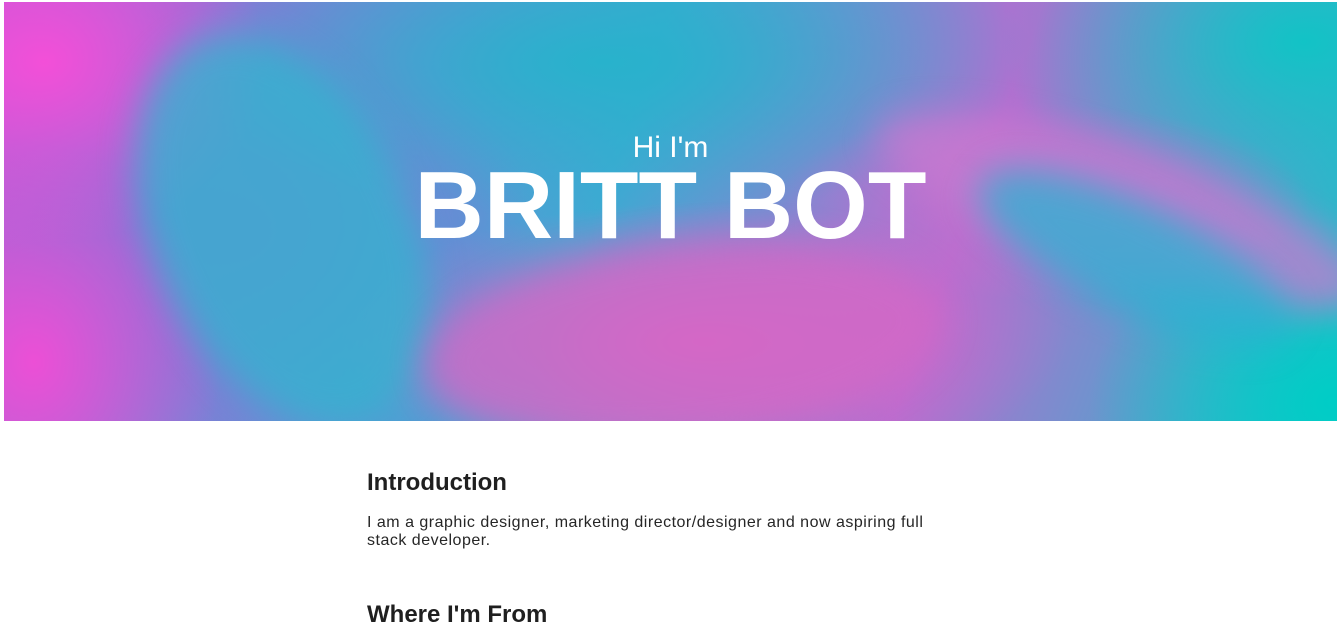 The height and width of the screenshot is (632, 1341). What do you see at coordinates (457, 614) in the screenshot?
I see `section-title-where-from: Where I'm From` at bounding box center [457, 614].